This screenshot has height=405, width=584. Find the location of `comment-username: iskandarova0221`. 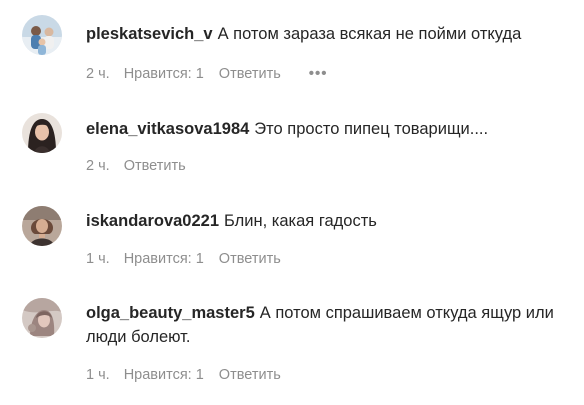

comment-username: iskandarova0221 is located at coordinates (152, 221).